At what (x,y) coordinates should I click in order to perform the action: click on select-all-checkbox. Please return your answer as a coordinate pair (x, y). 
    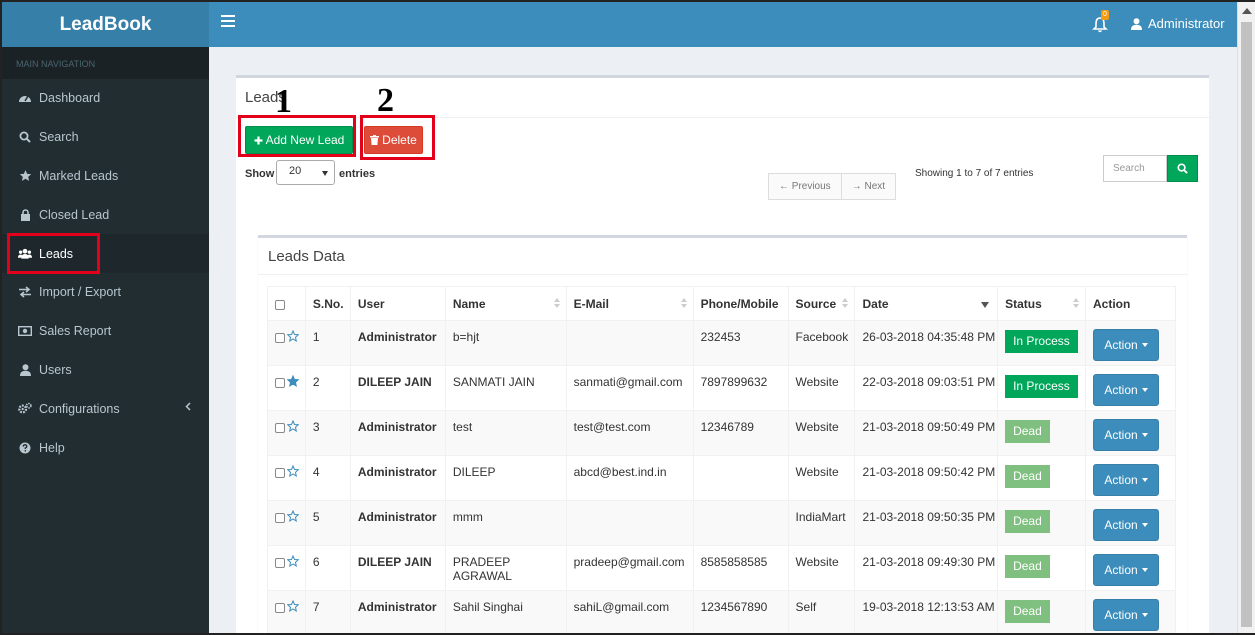
    Looking at the image, I should click on (280, 304).